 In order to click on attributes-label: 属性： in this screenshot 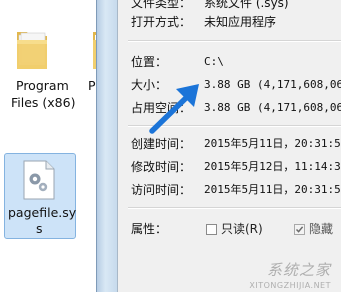, I will do `click(149, 229)`.